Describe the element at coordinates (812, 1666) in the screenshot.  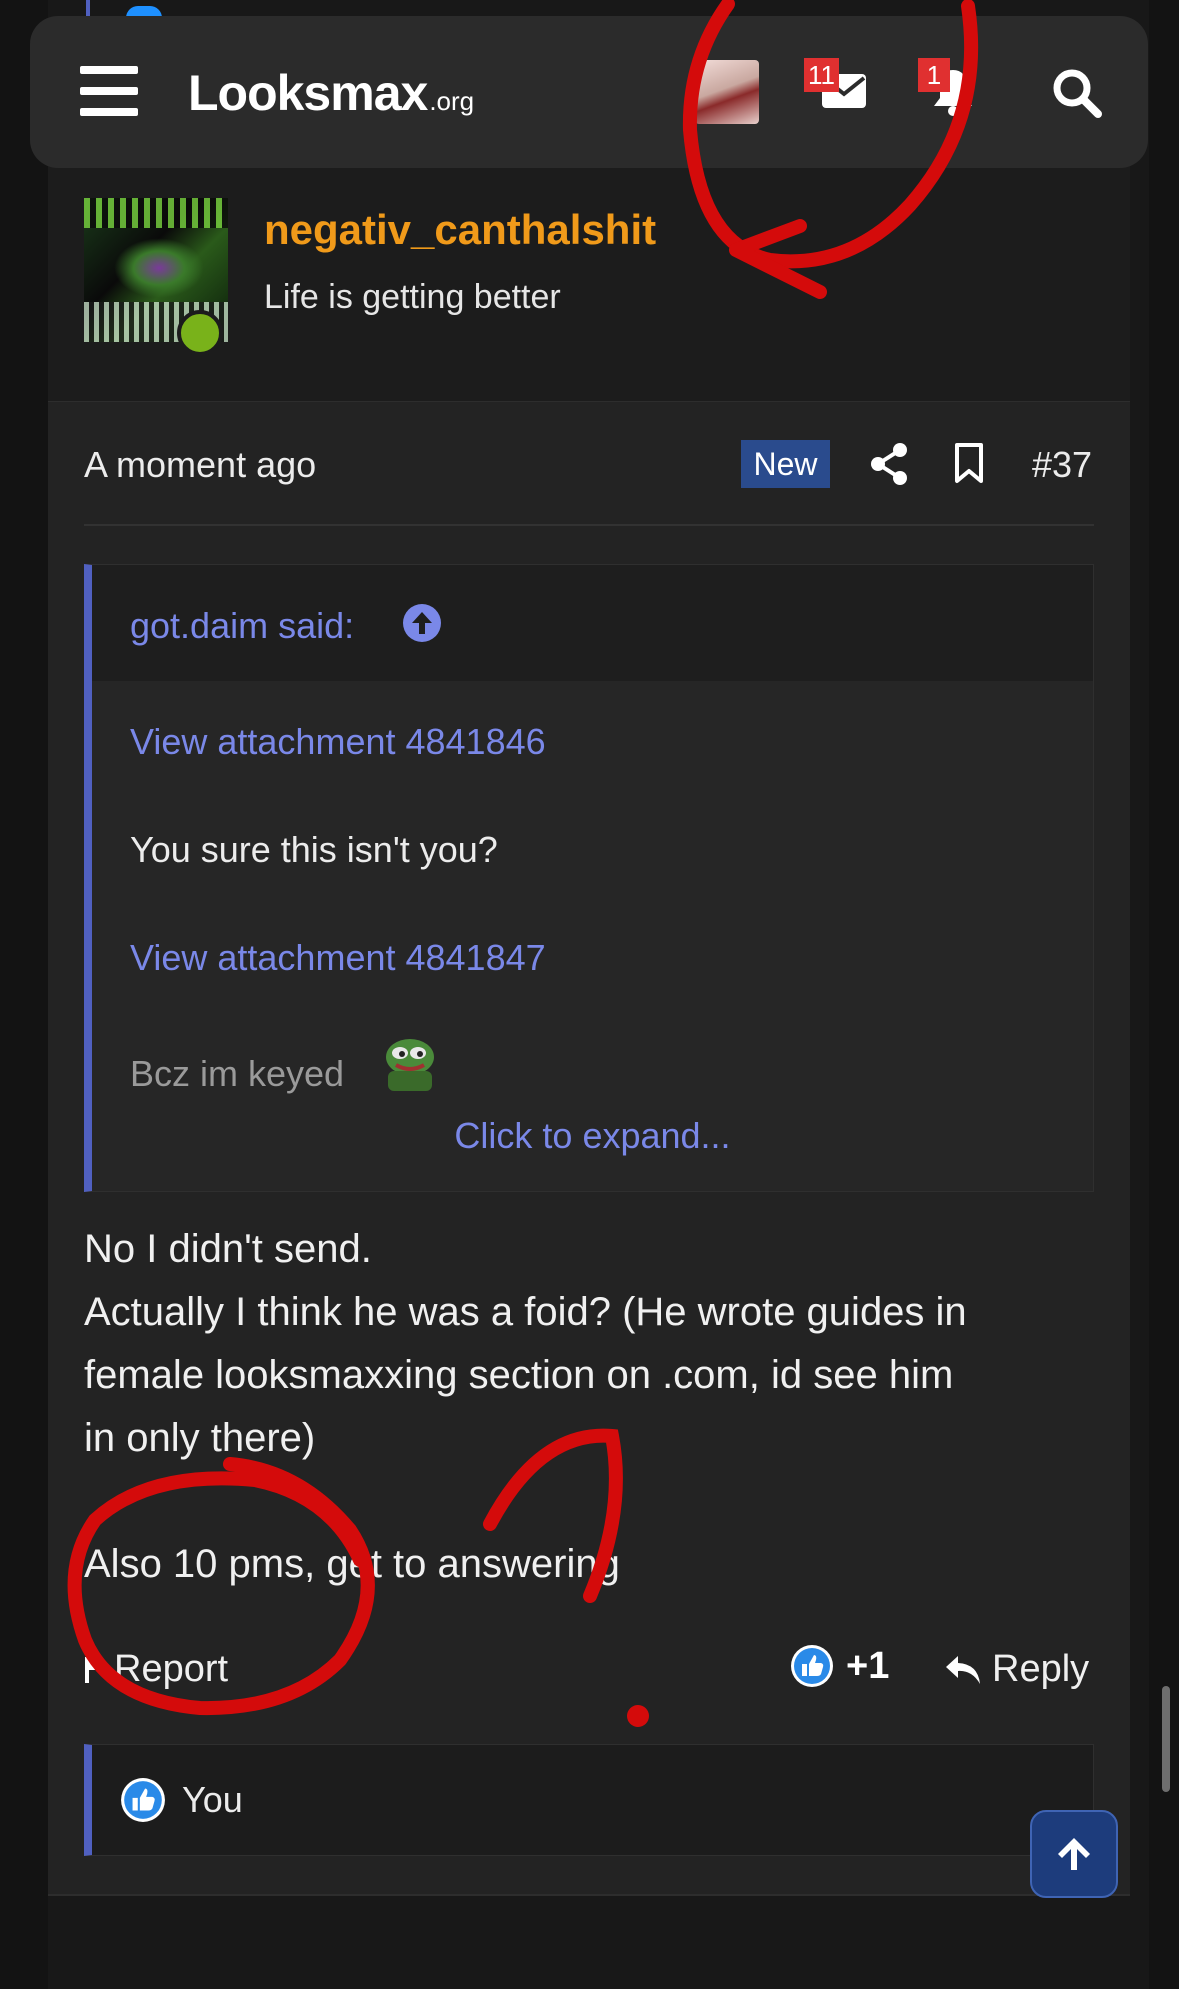
I see `like-icon` at that location.